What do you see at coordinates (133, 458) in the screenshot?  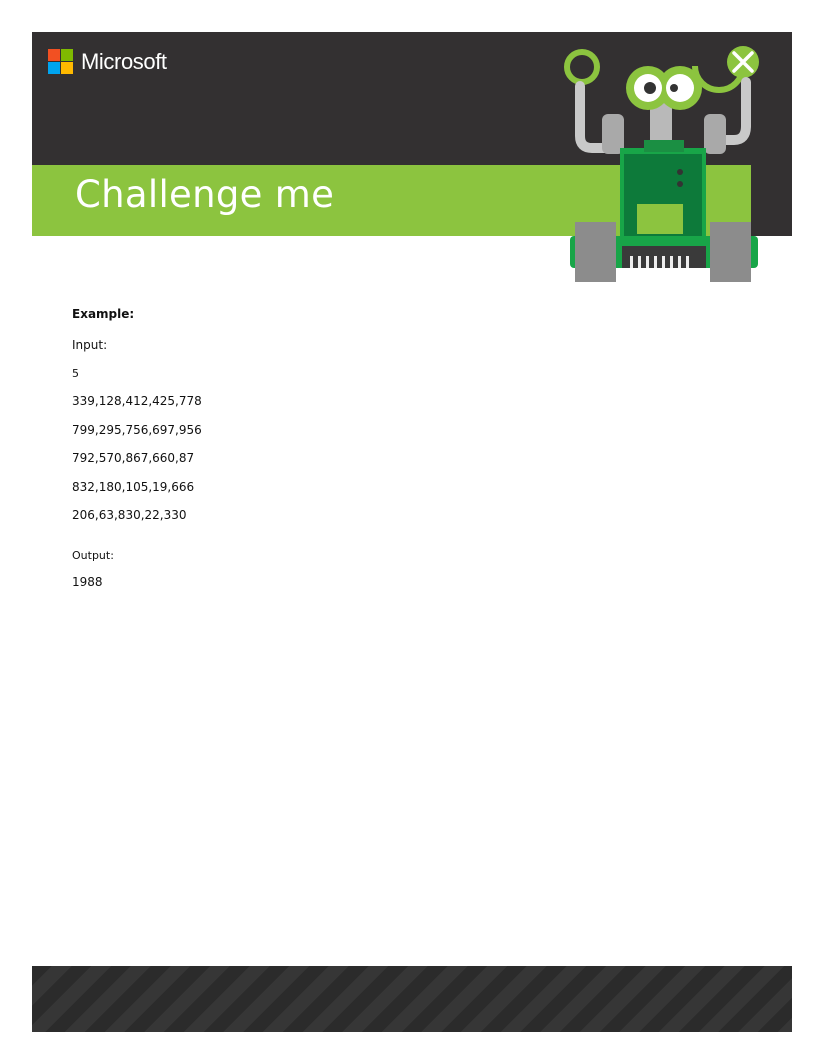 I see `input-row: 792,570,867,660,87` at bounding box center [133, 458].